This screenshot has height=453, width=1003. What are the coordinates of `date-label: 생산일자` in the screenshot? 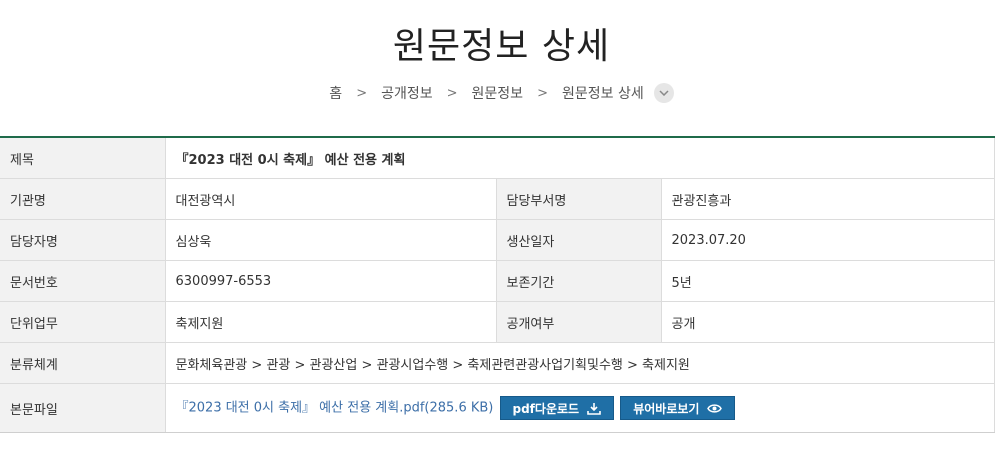 It's located at (579, 240).